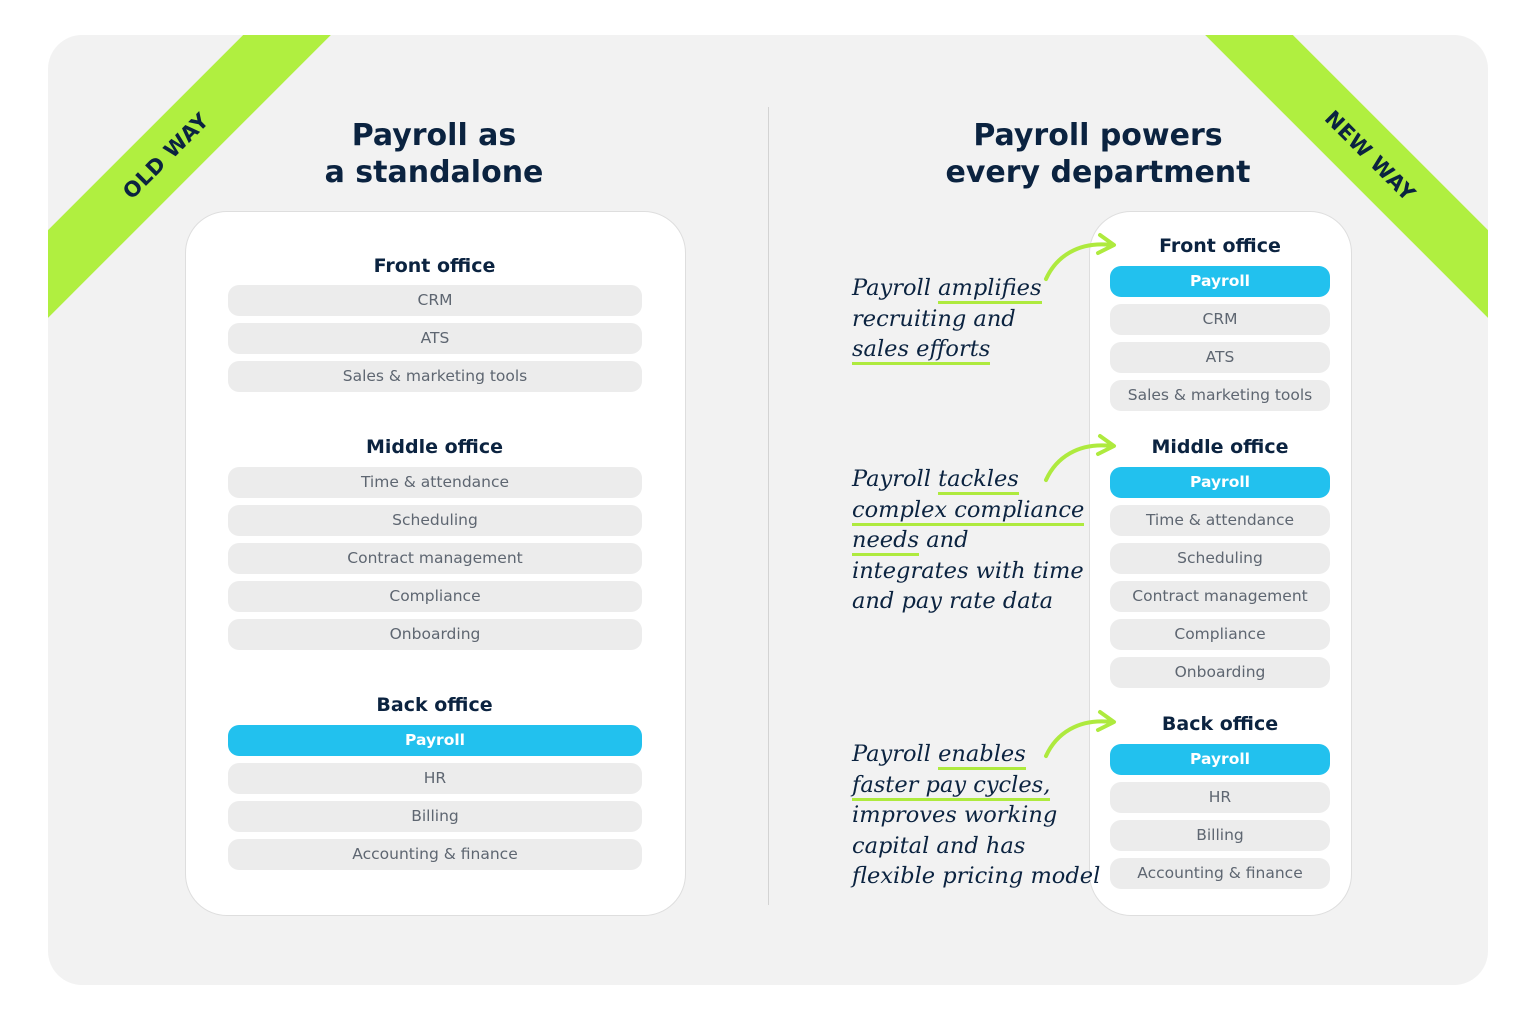 This screenshot has width=1536, height=1024. What do you see at coordinates (435, 558) in the screenshot?
I see `old-middle-item: Contract management` at bounding box center [435, 558].